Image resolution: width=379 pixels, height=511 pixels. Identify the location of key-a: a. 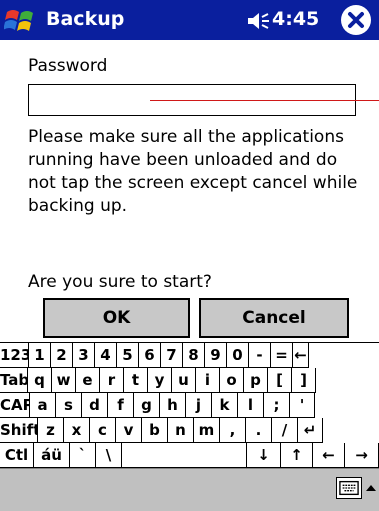
(43, 405).